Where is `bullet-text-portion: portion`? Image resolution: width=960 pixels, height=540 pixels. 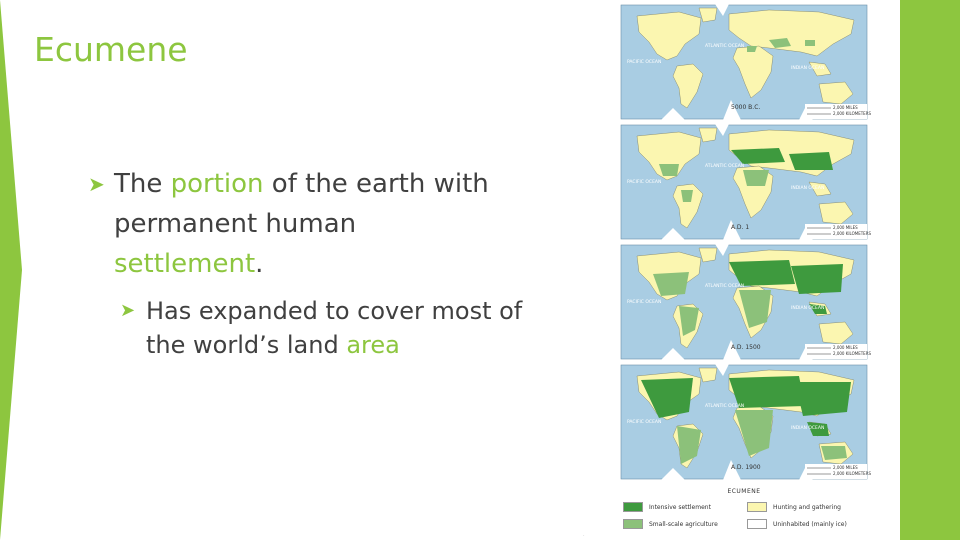
bullet-text-portion: portion is located at coordinates (217, 184).